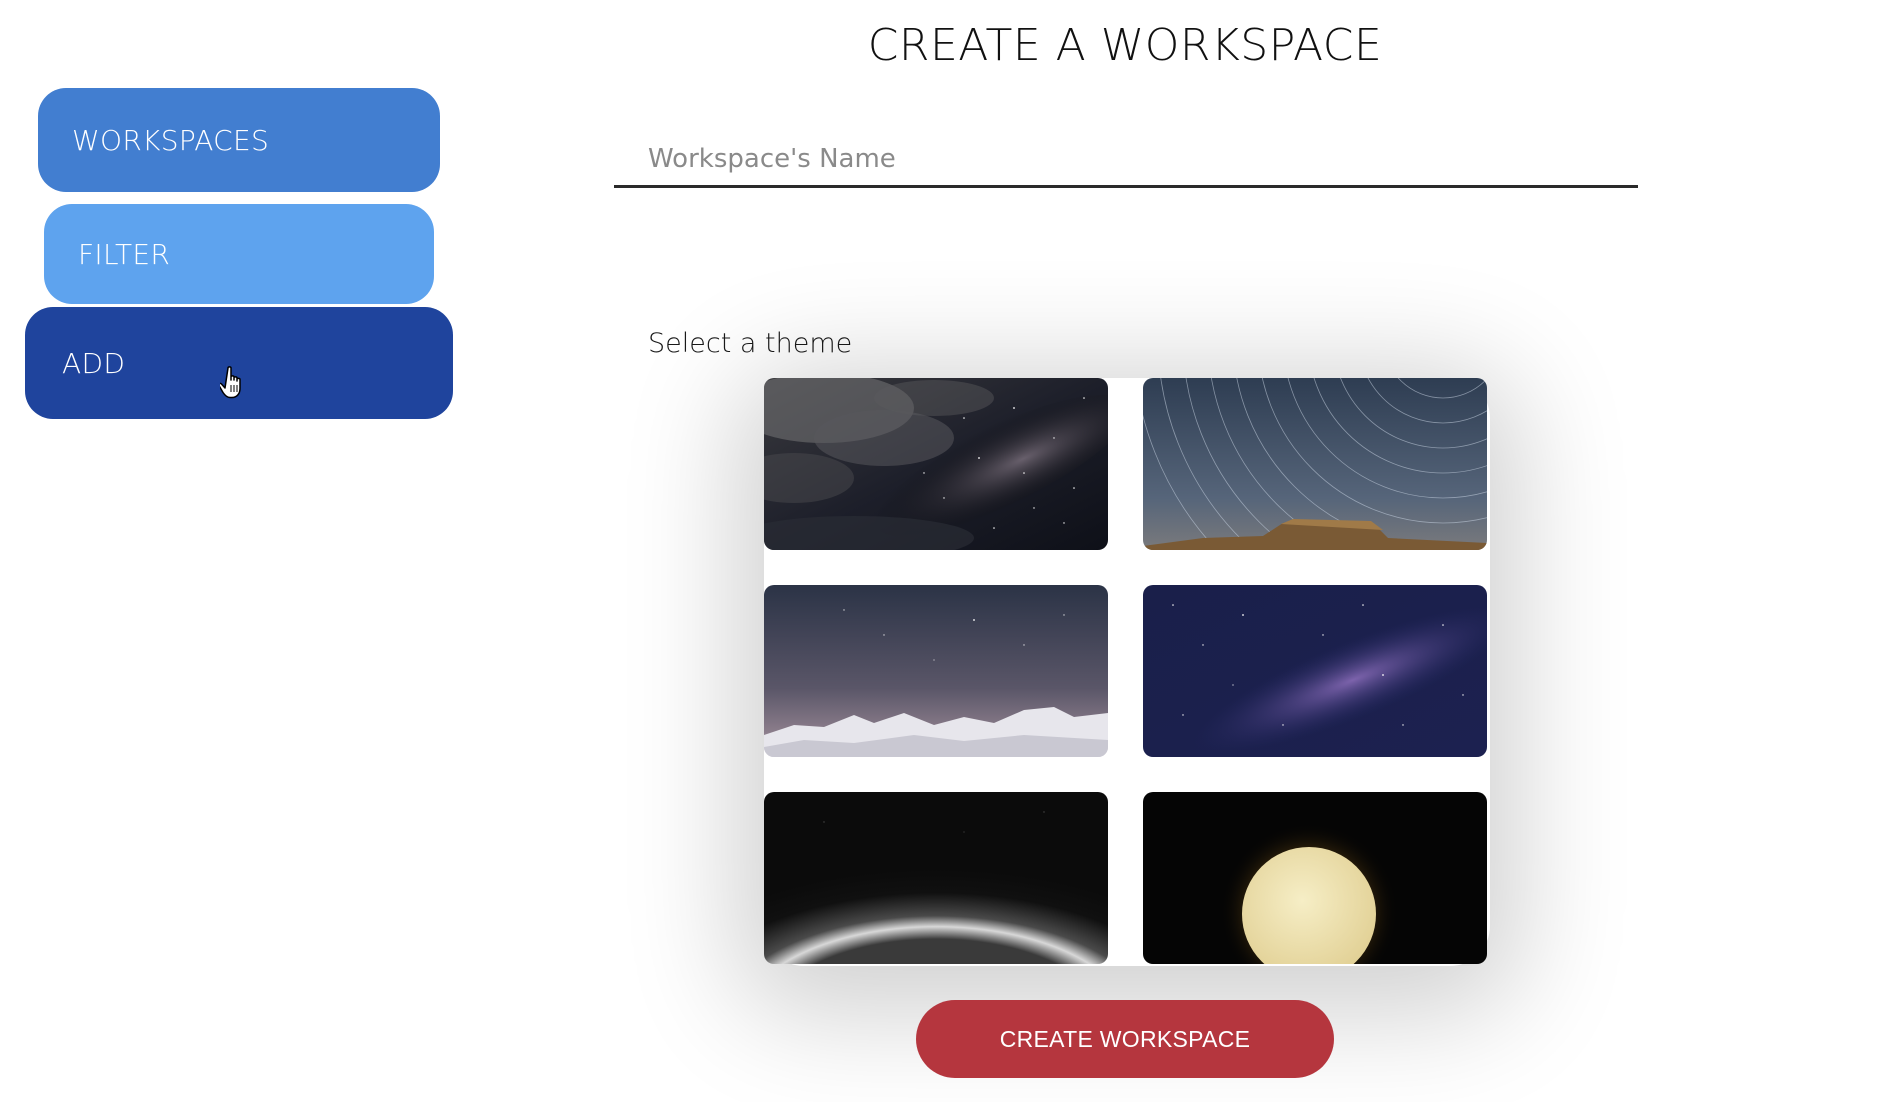 This screenshot has height=1102, width=1898. I want to click on add-button: ADD, so click(239, 363).